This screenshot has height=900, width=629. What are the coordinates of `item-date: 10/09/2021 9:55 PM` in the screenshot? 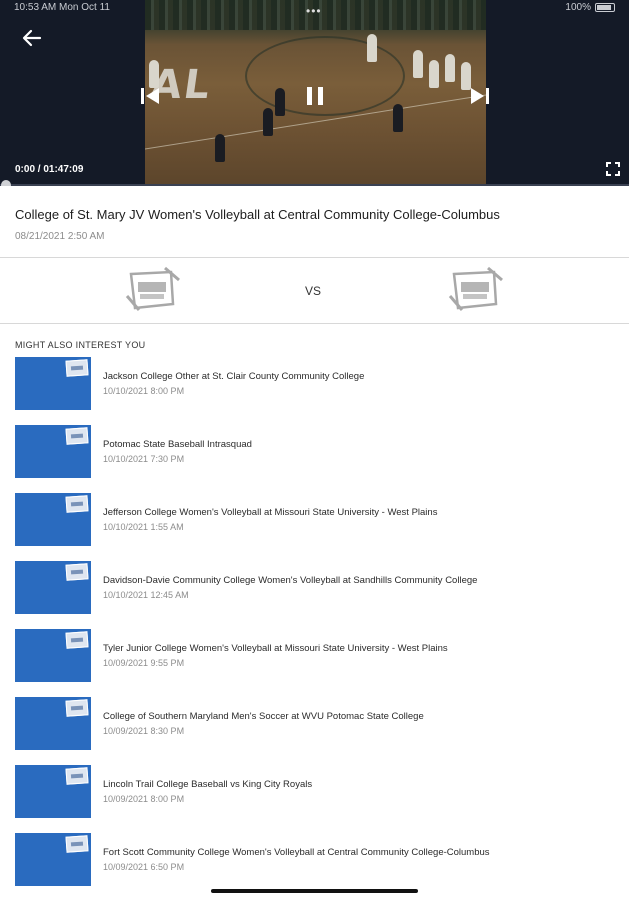 It's located at (144, 663).